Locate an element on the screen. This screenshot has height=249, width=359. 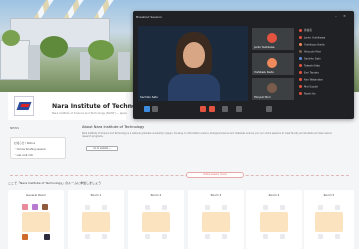
room-card-4: Room 4 is located at coordinates (274, 219).